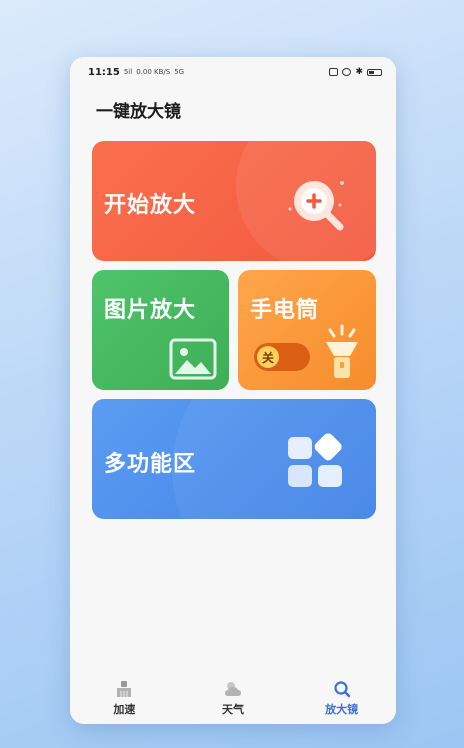 Image resolution: width=464 pixels, height=748 pixels. I want to click on alarm-icon, so click(334, 72).